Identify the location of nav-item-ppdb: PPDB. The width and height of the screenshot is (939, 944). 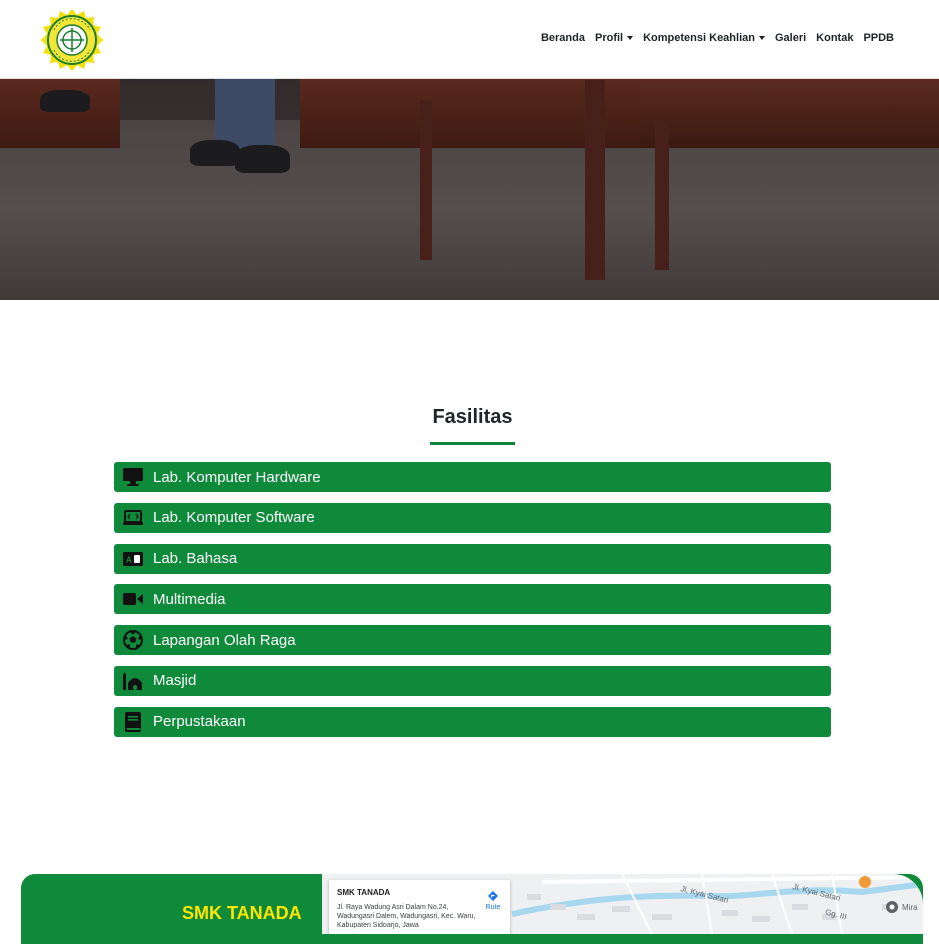
(878, 38).